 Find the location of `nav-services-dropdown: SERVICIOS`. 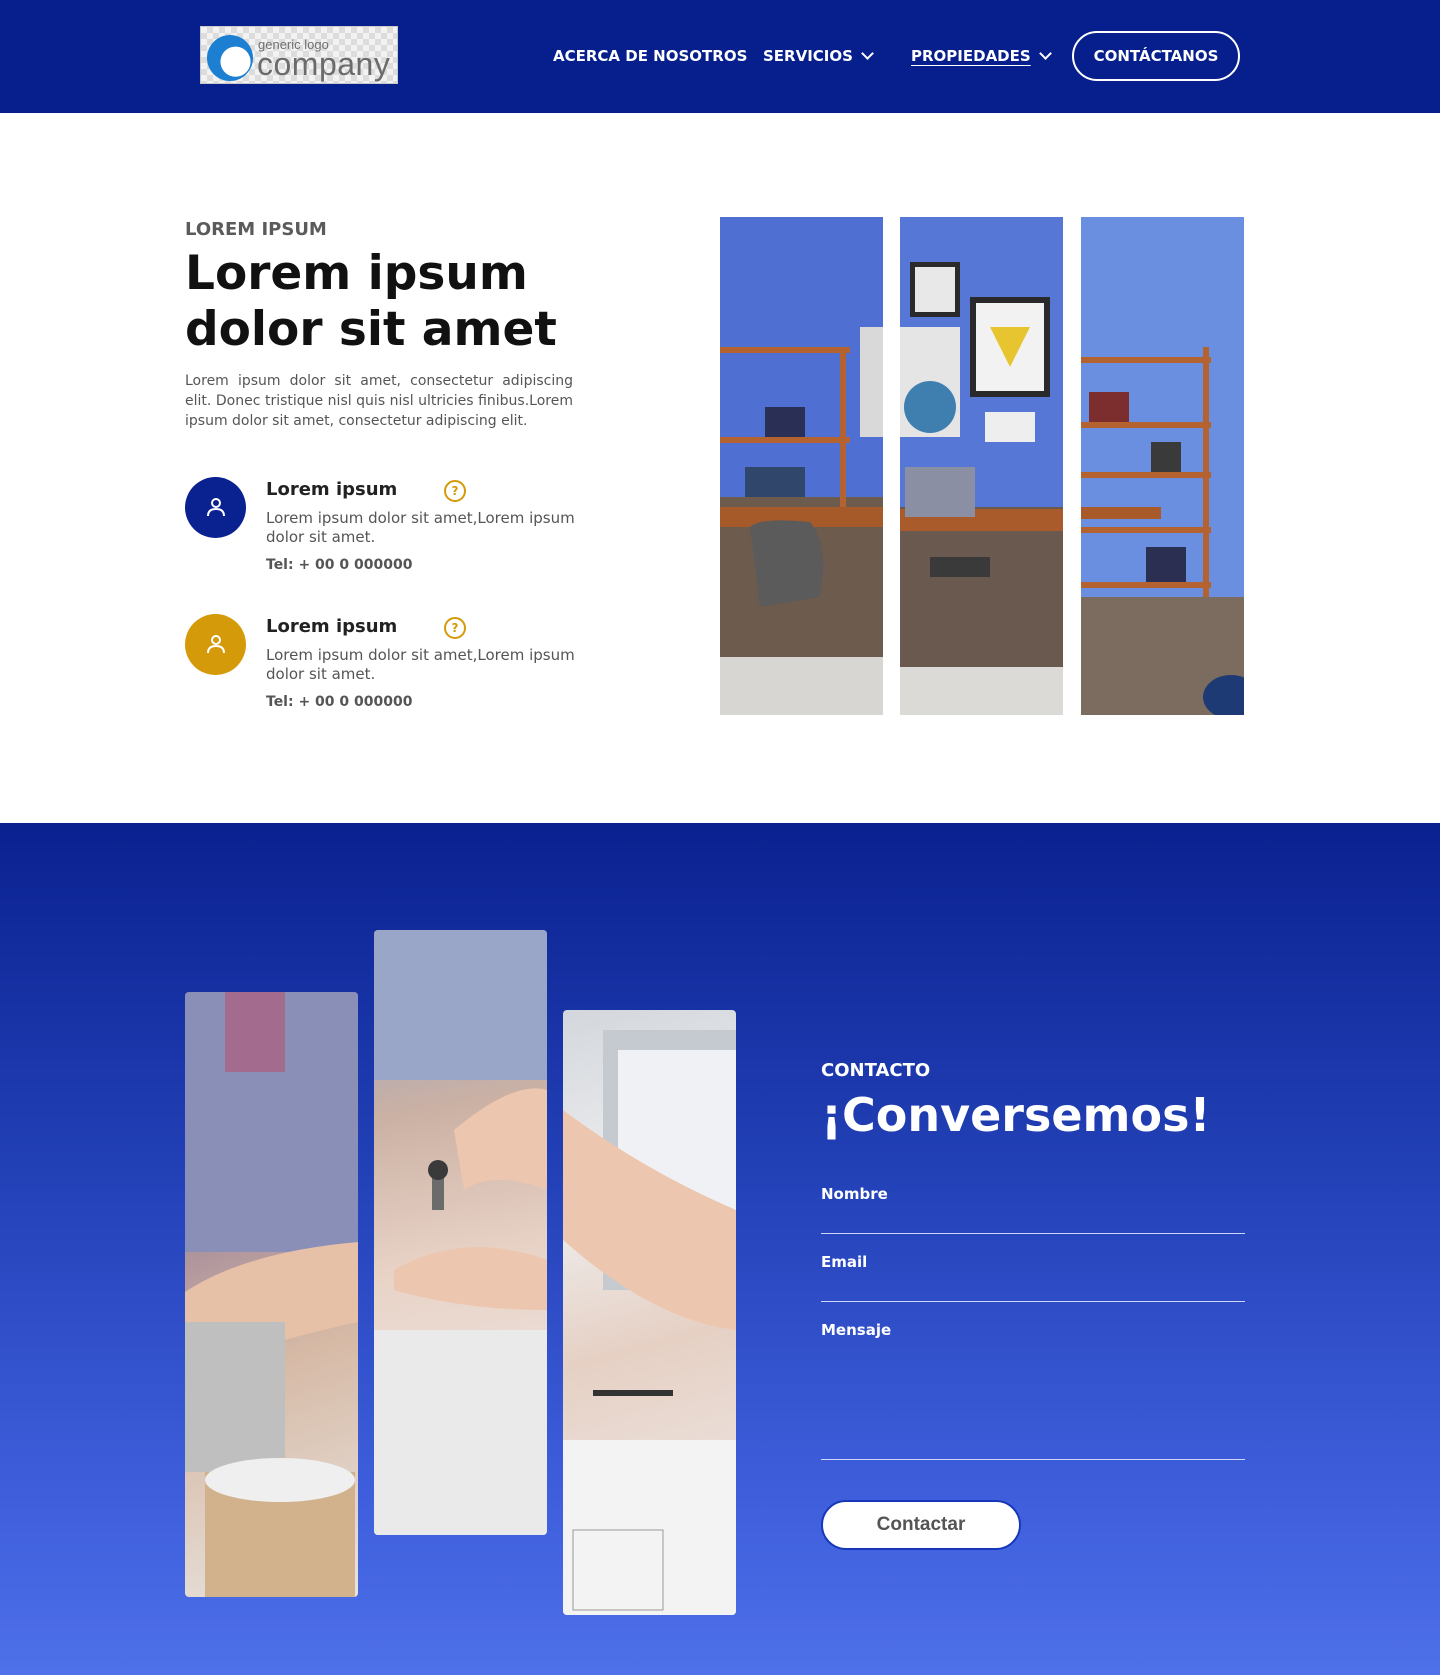

nav-services-dropdown: SERVICIOS is located at coordinates (818, 56).